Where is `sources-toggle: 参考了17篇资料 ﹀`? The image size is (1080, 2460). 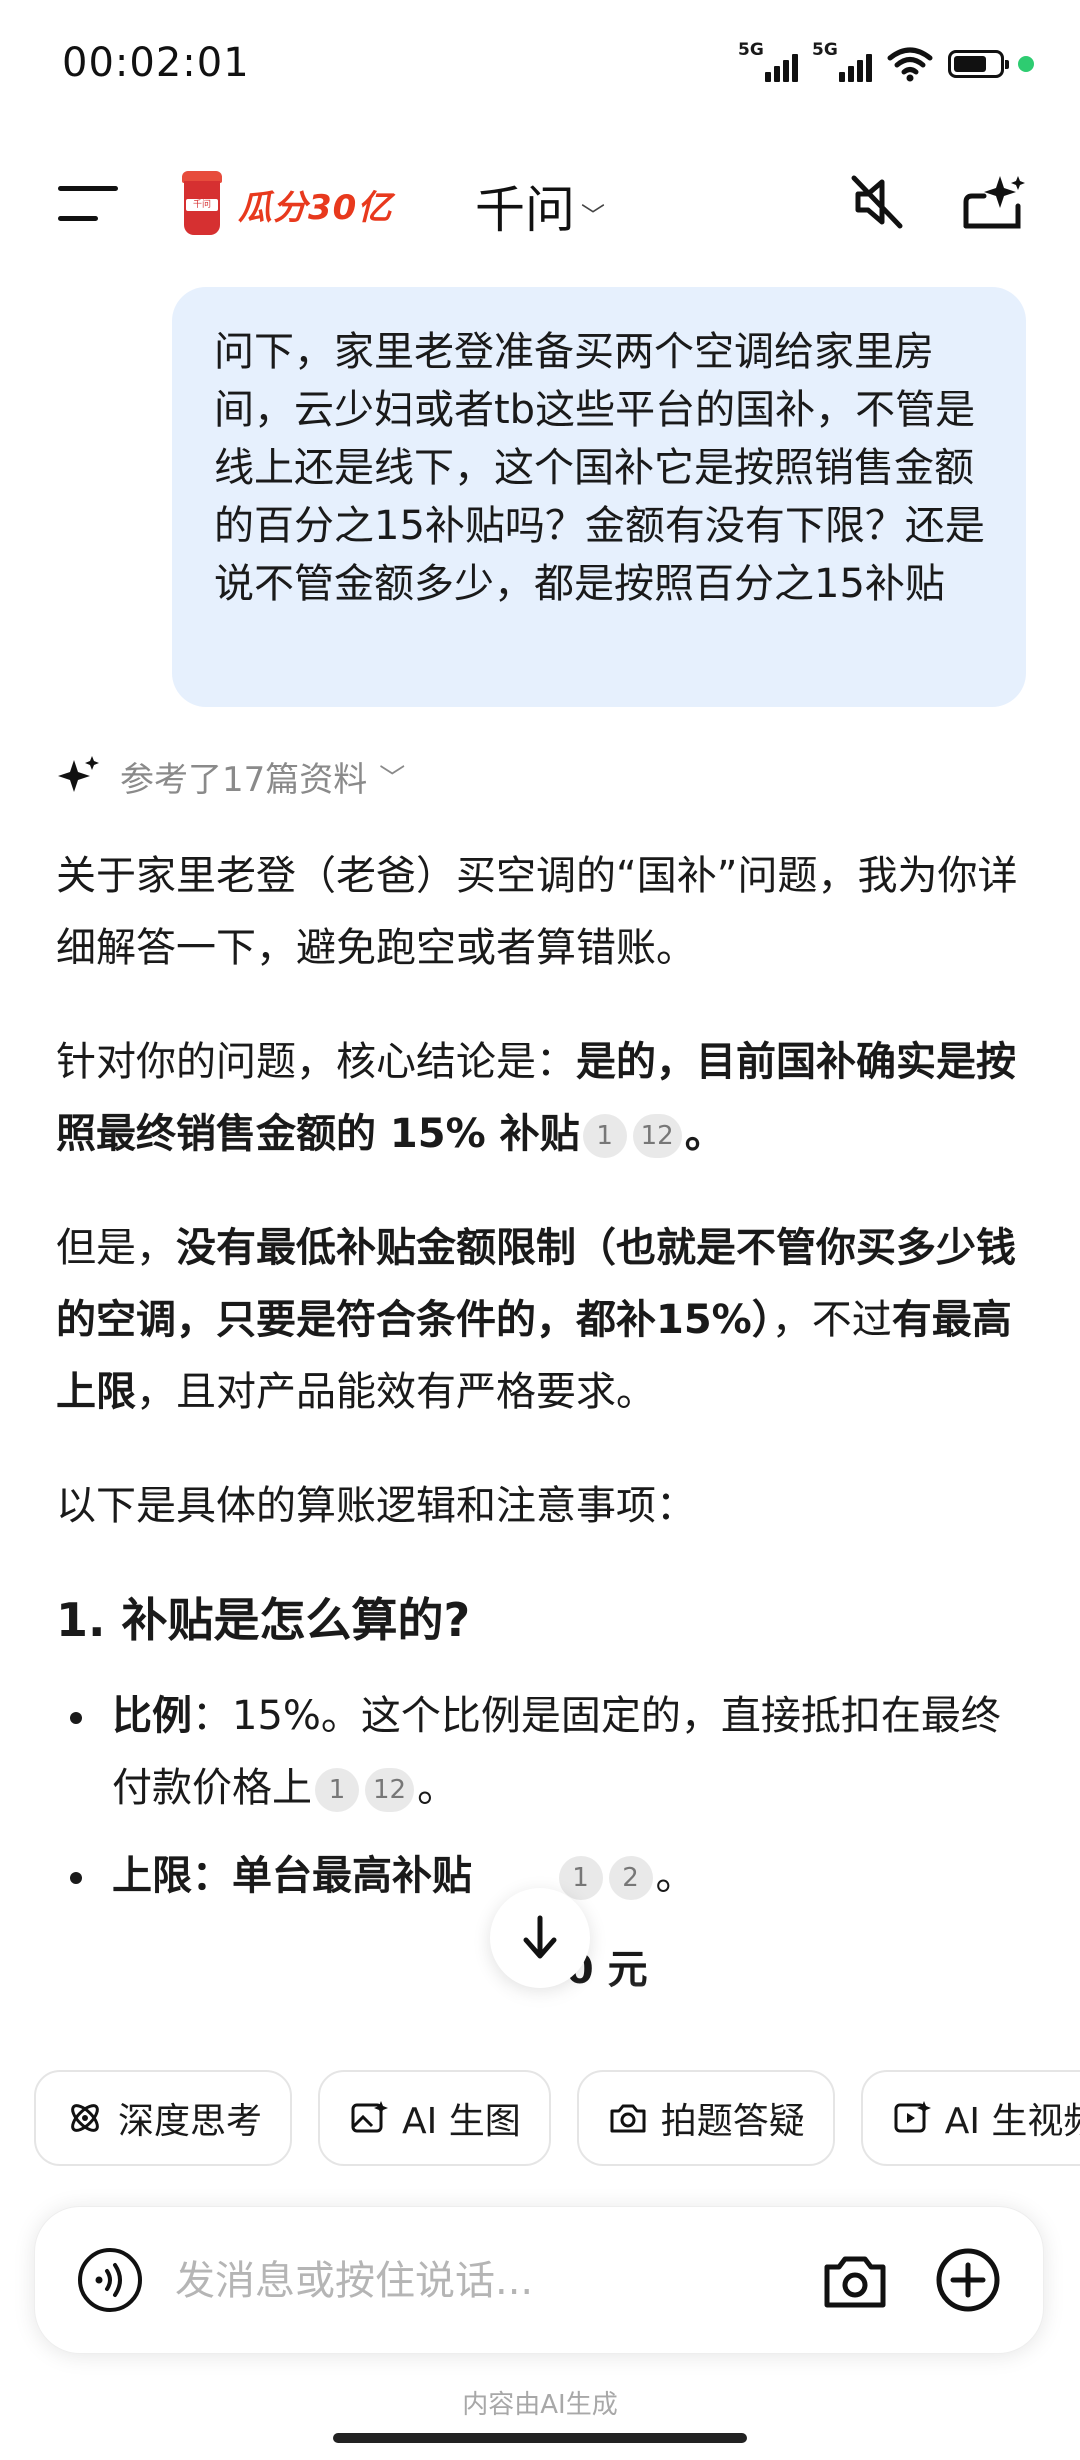
sources-toggle: 参考了17篇资料 ﹀ is located at coordinates (230, 776).